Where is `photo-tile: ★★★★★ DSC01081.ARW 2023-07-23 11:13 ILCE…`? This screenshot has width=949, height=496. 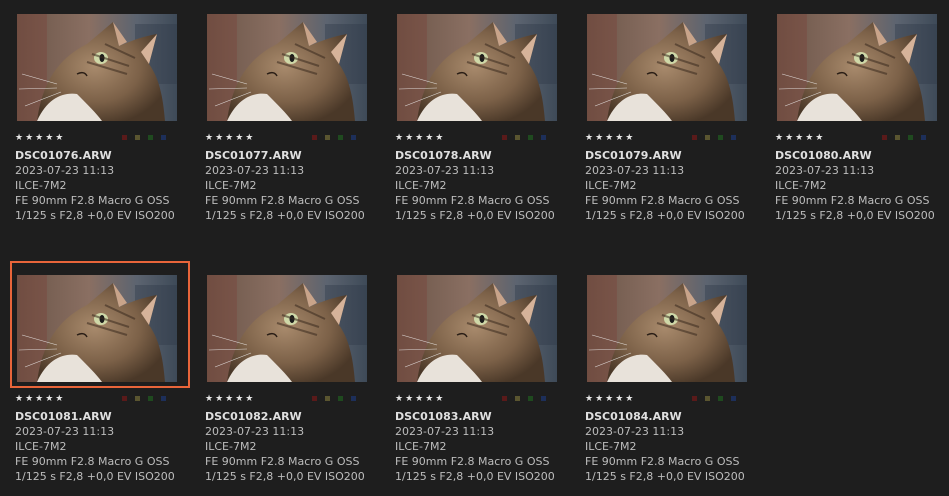
photo-tile: ★★★★★ DSC01081.ARW 2023-07-23 11:13 ILCE… is located at coordinates (100, 376).